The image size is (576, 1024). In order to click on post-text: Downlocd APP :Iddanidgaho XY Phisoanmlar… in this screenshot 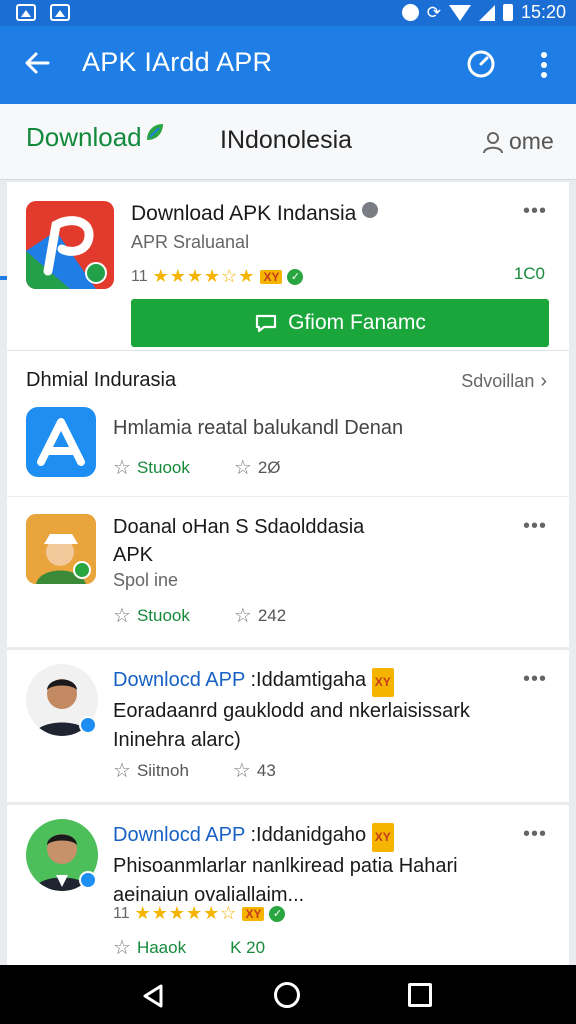, I will do `click(323, 865)`.